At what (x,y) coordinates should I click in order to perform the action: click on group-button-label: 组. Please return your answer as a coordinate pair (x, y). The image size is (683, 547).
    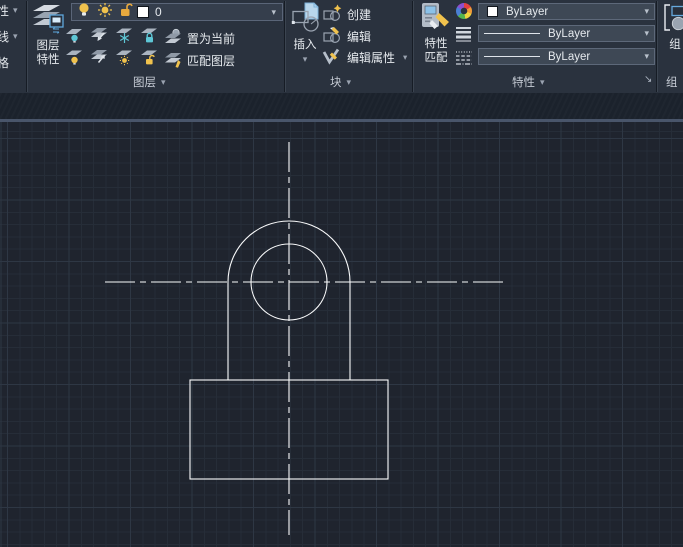
    Looking at the image, I should click on (675, 45).